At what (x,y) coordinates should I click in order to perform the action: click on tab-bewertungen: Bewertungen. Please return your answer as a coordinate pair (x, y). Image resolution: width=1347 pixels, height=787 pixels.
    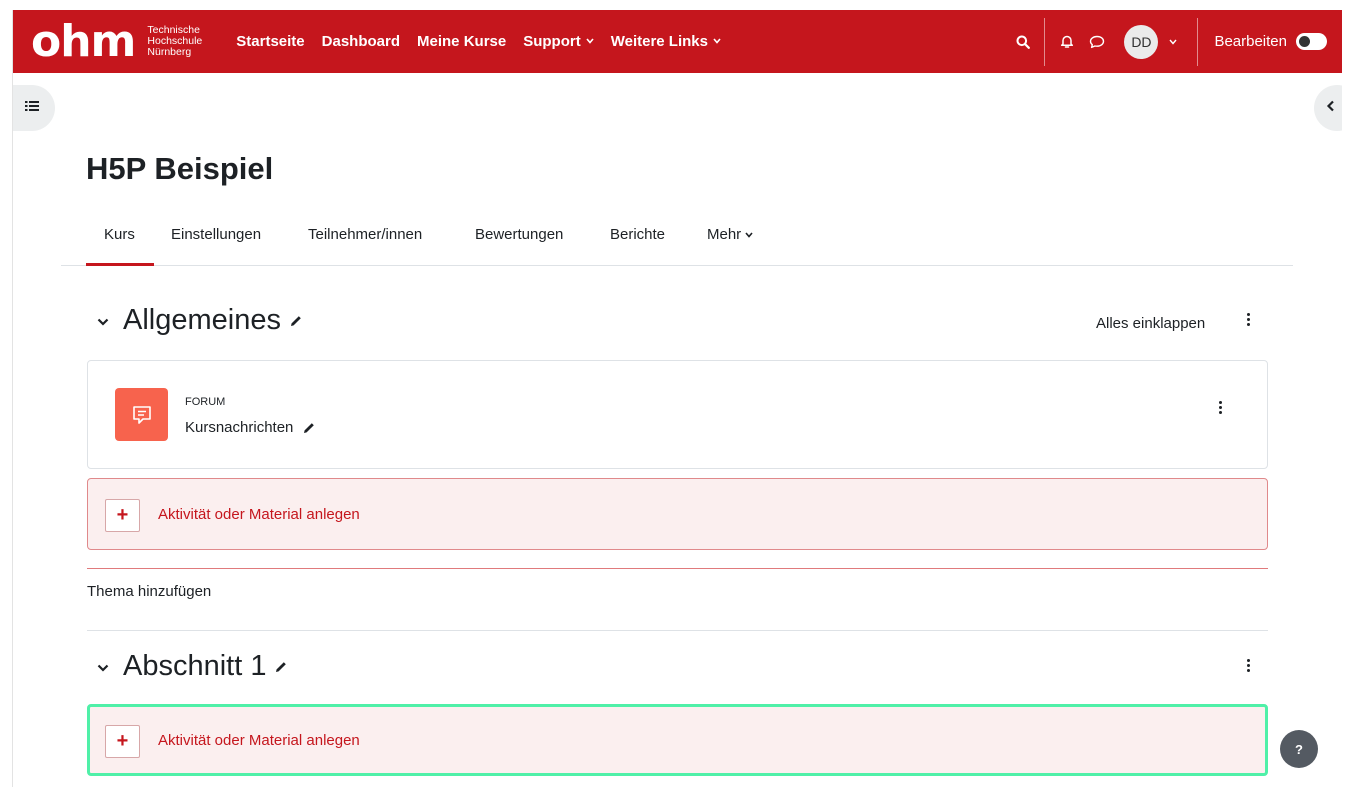
    Looking at the image, I should click on (519, 234).